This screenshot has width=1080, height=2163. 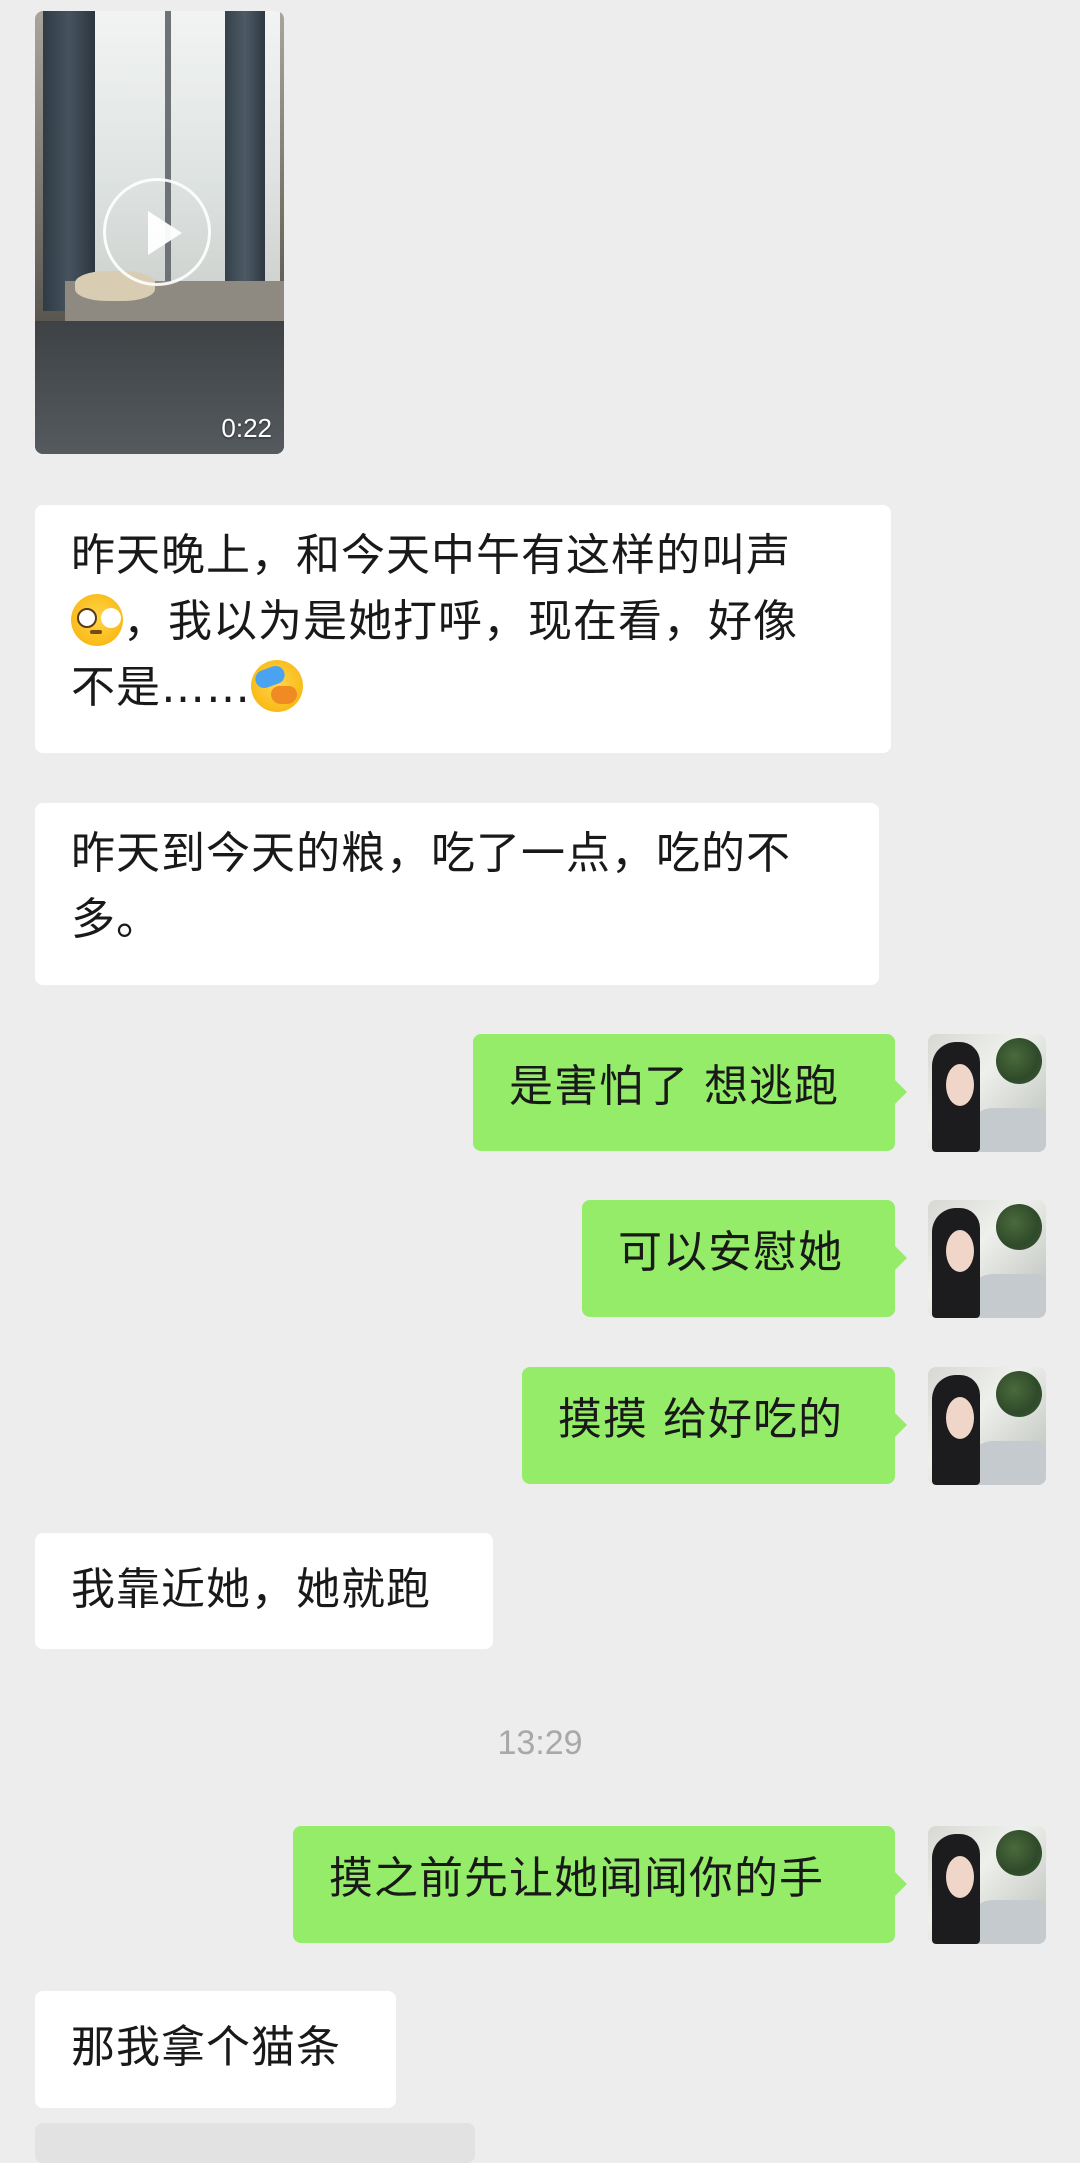 I want to click on next-message-bubble-edge, so click(x=255, y=2143).